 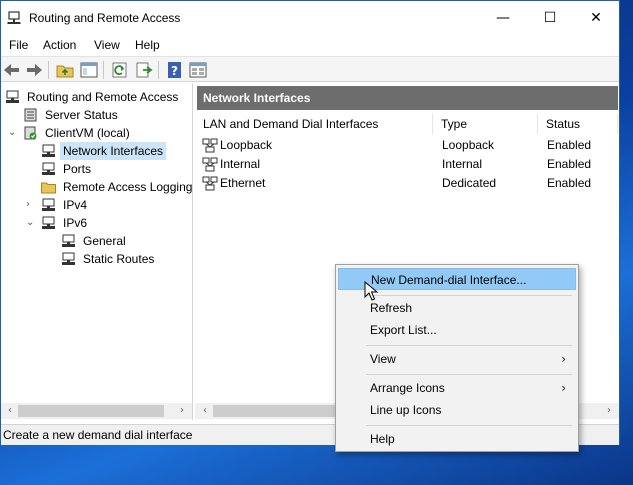 I want to click on results-pane-title: Network Interfaces, so click(x=407, y=98).